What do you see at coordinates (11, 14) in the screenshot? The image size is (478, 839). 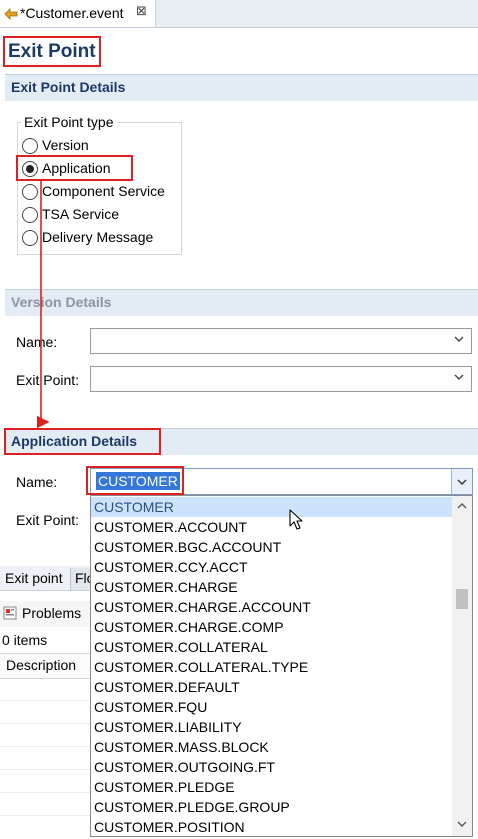 I see `event-file-icon` at bounding box center [11, 14].